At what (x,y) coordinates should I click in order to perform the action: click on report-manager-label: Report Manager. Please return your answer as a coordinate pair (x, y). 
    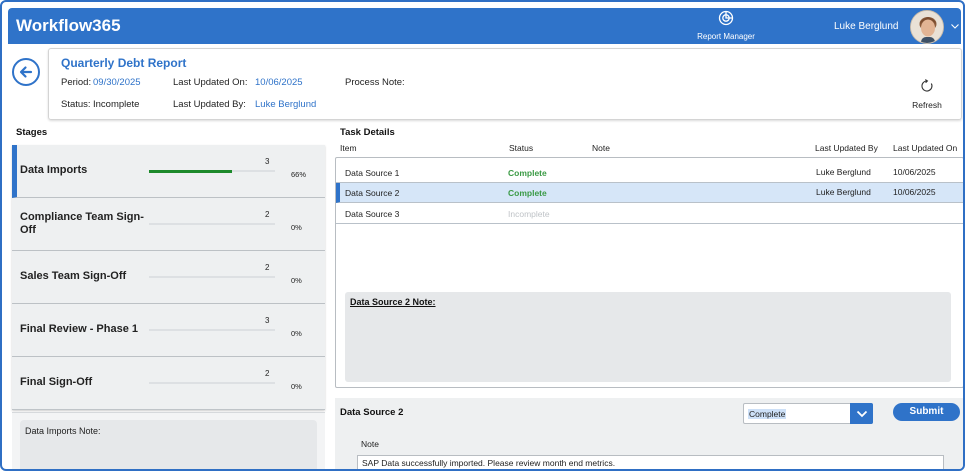
    Looking at the image, I should click on (726, 36).